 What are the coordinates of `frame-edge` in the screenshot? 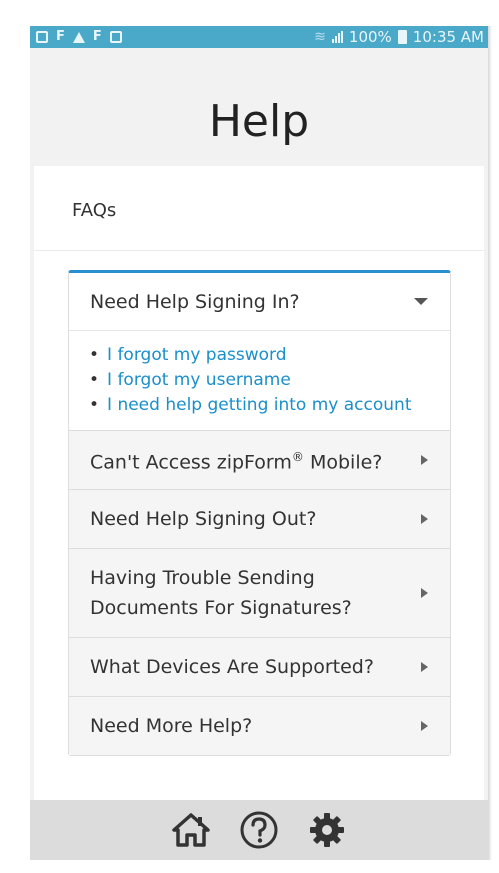 It's located at (490, 443).